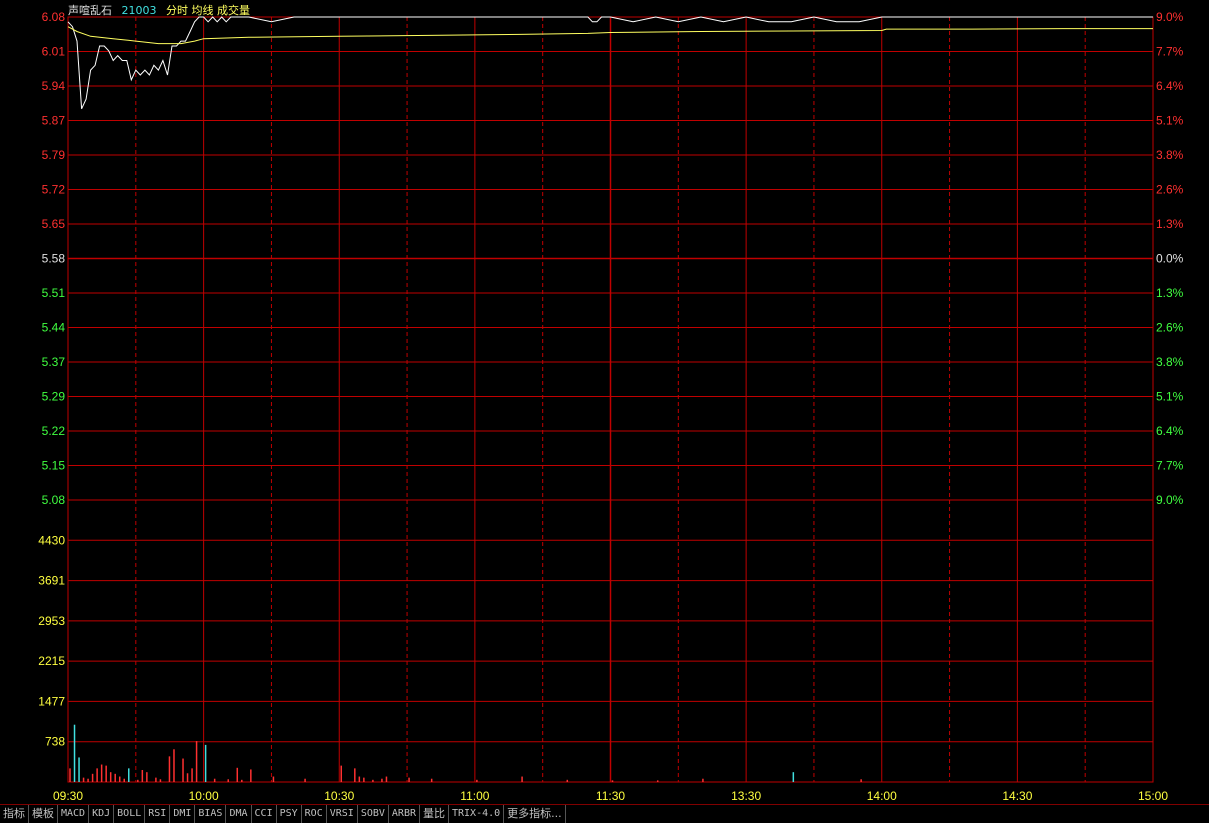  Describe the element at coordinates (746, 796) in the screenshot. I see `time-tick-label: 13:30` at that location.